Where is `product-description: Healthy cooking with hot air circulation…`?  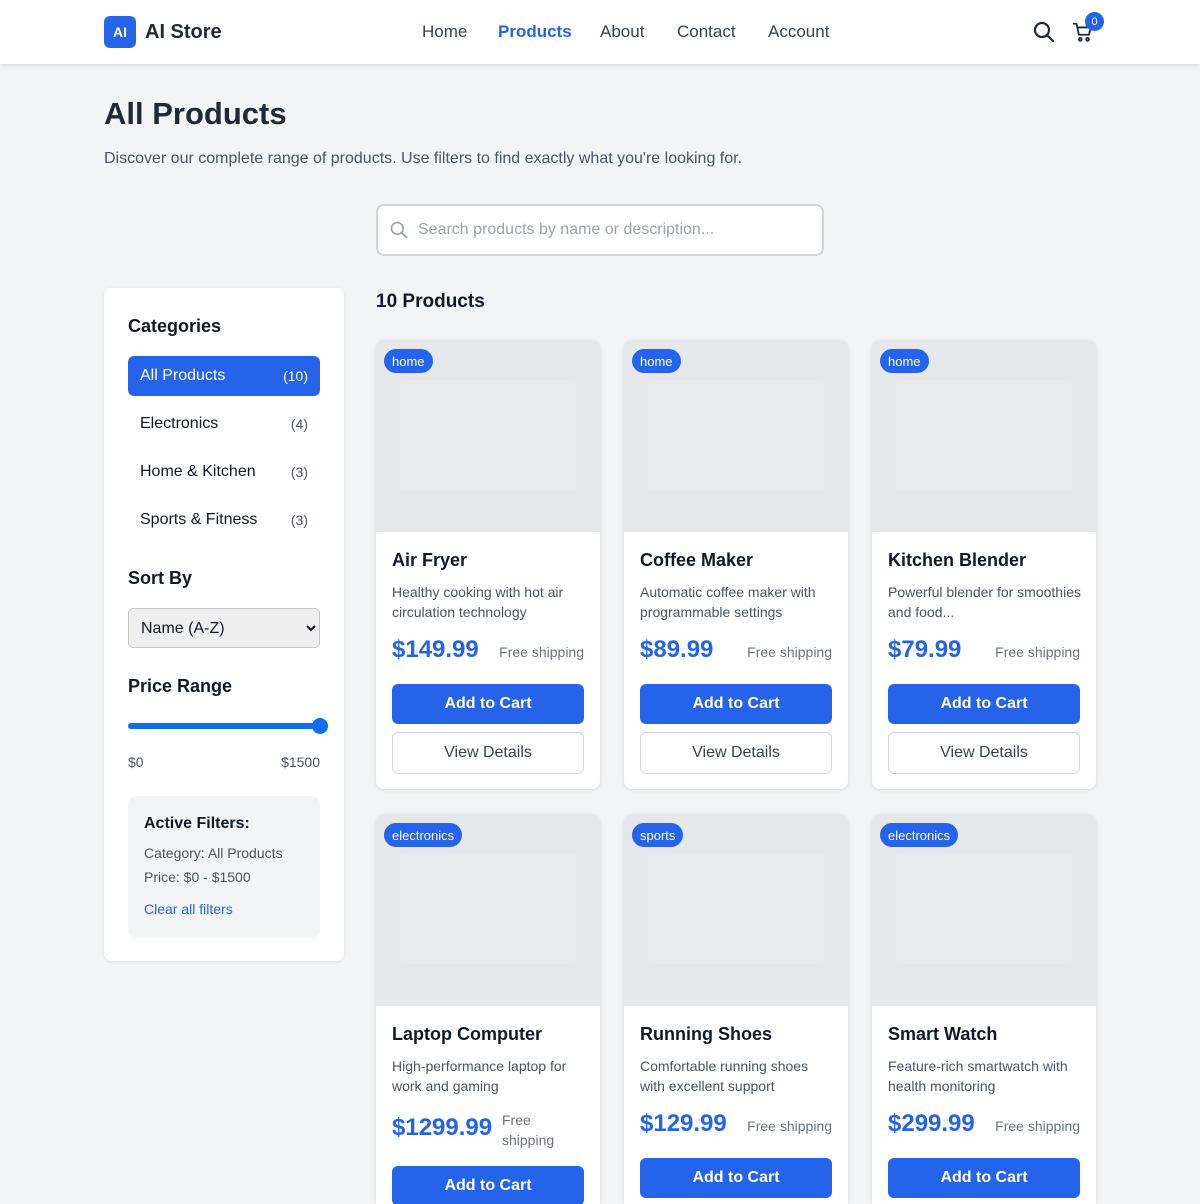
product-description: Healthy cooking with hot air circulation… is located at coordinates (478, 602).